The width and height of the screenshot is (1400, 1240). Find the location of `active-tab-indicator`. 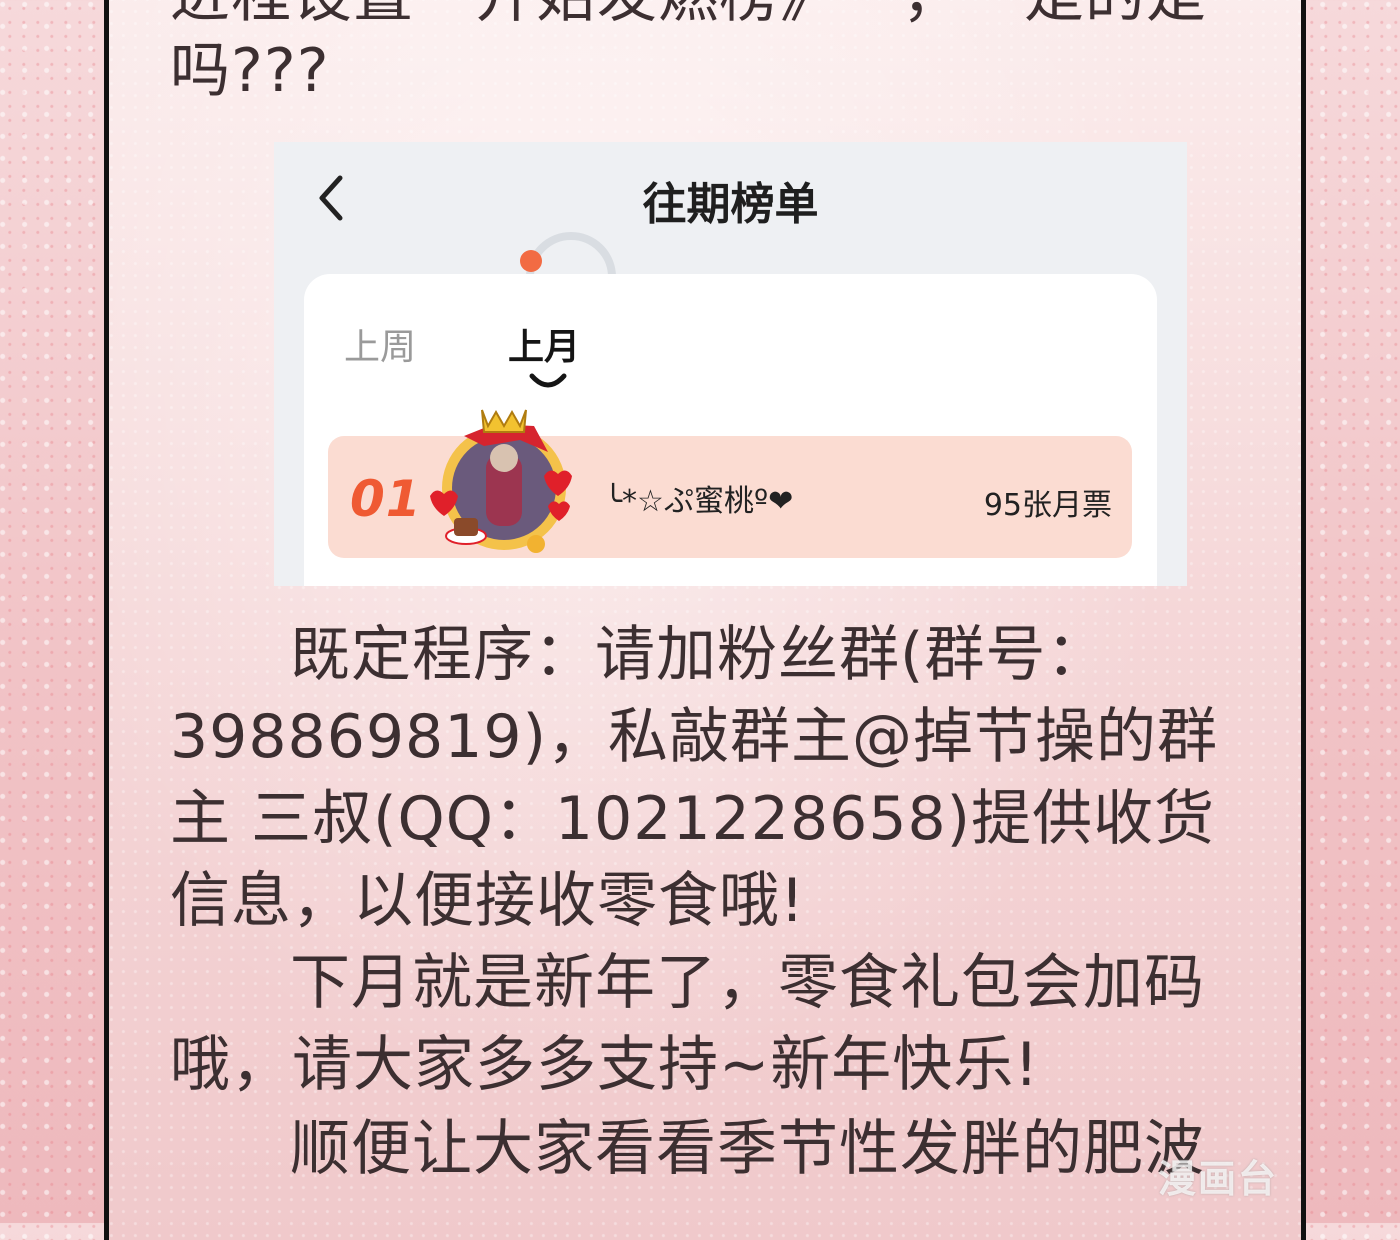

active-tab-indicator is located at coordinates (548, 380).